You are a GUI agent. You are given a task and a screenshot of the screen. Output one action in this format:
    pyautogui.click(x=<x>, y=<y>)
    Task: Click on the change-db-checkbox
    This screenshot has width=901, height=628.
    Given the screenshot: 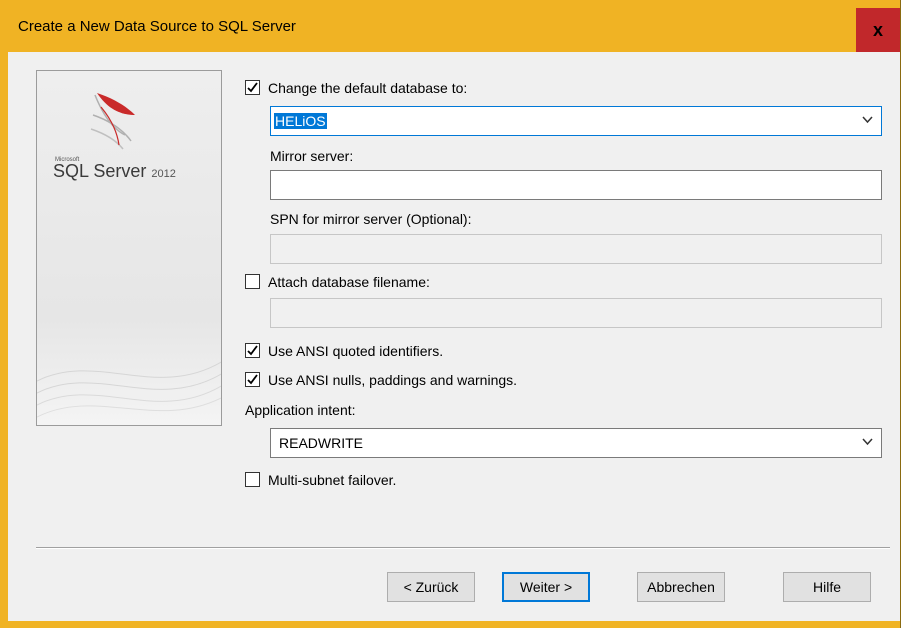 What is the action you would take?
    pyautogui.click(x=252, y=87)
    